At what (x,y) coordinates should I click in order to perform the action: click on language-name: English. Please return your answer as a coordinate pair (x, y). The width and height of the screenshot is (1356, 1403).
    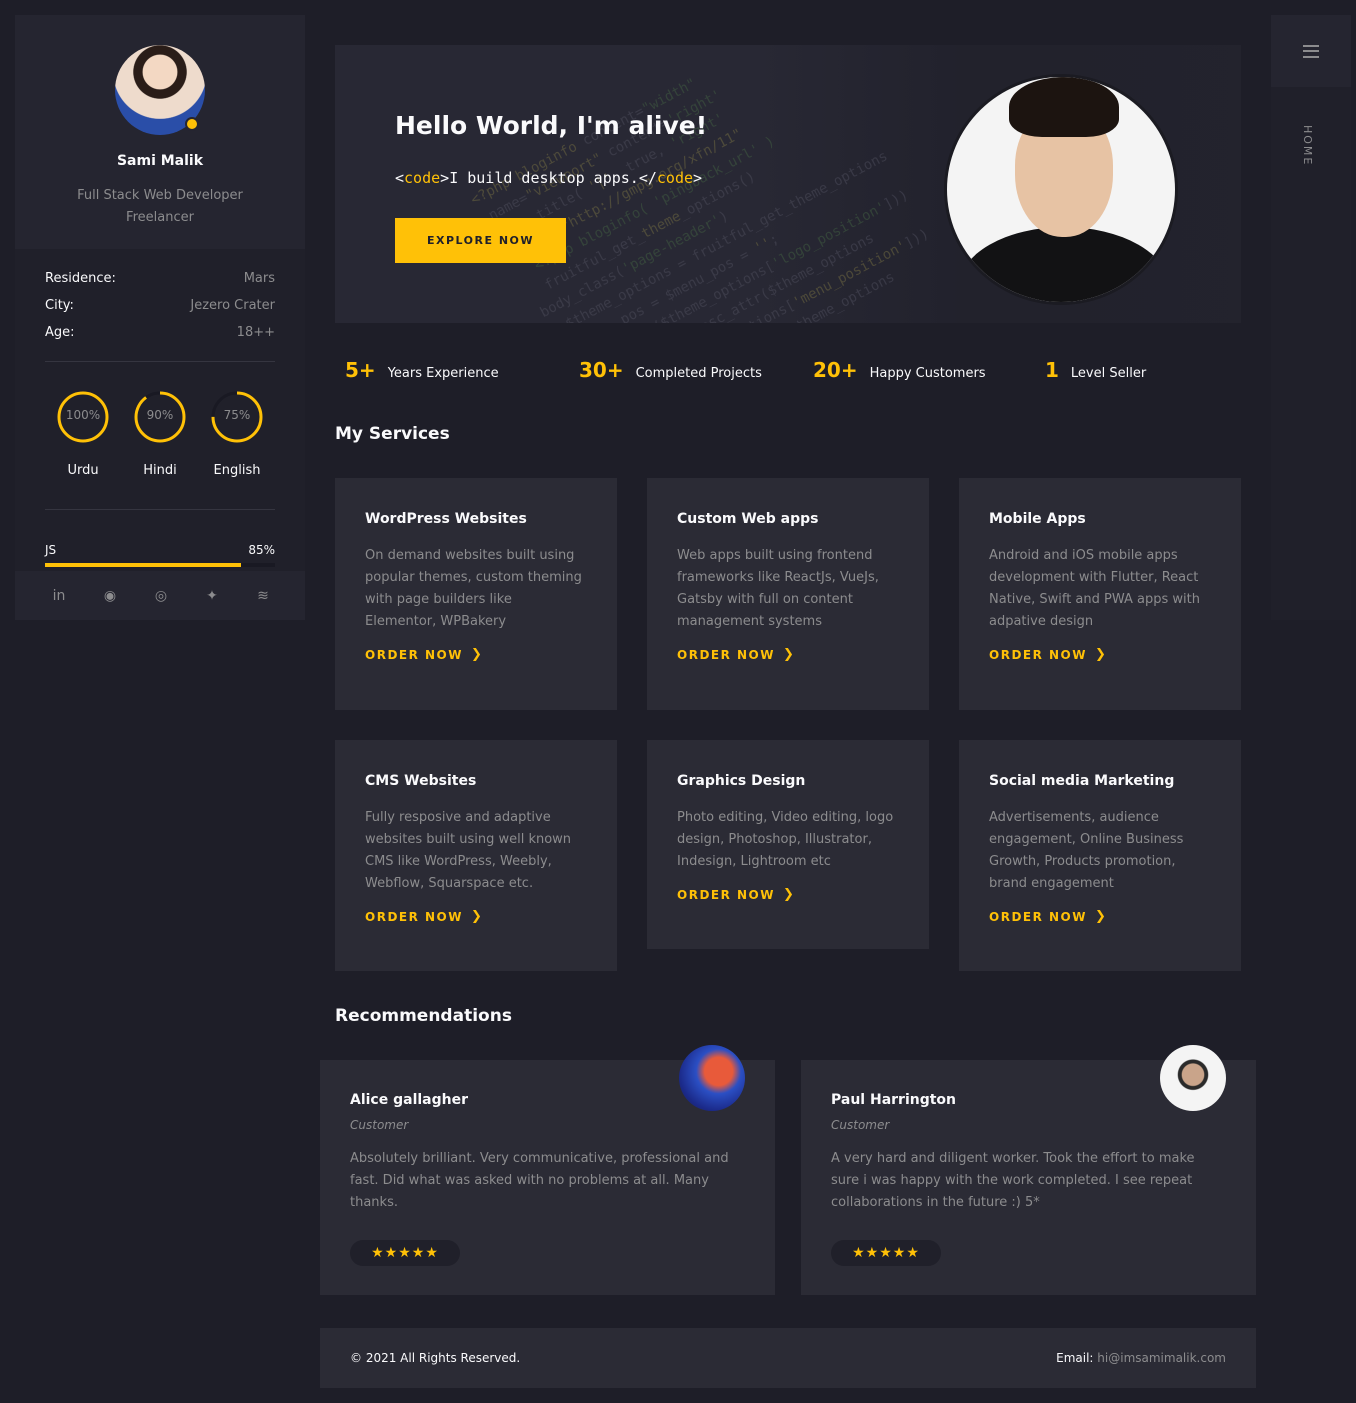
    Looking at the image, I should click on (237, 470).